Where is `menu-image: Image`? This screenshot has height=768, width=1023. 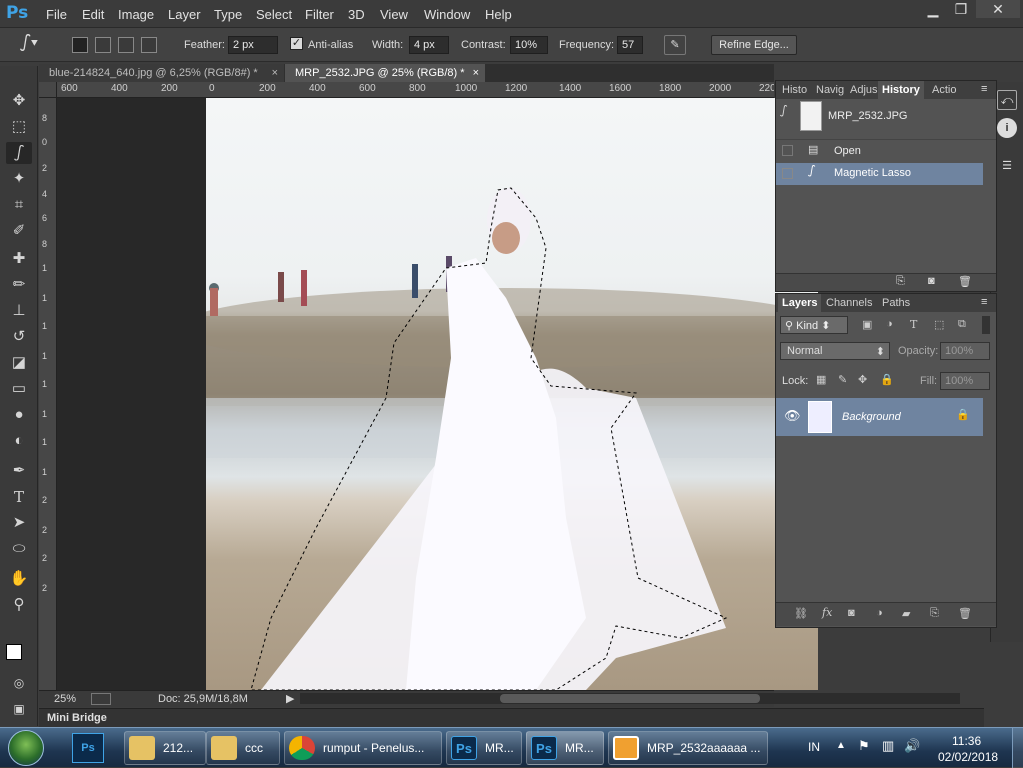
menu-image: Image is located at coordinates (136, 14).